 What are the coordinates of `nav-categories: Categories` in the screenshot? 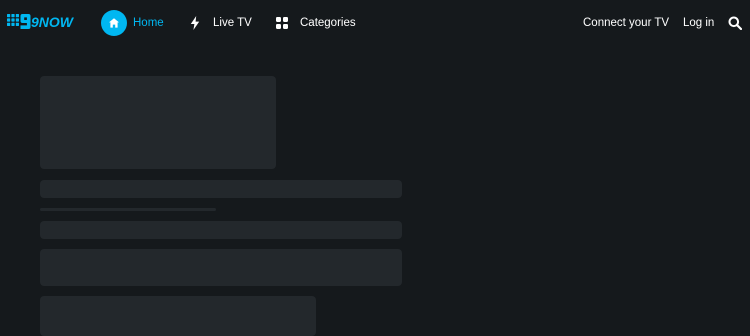 It's located at (315, 23).